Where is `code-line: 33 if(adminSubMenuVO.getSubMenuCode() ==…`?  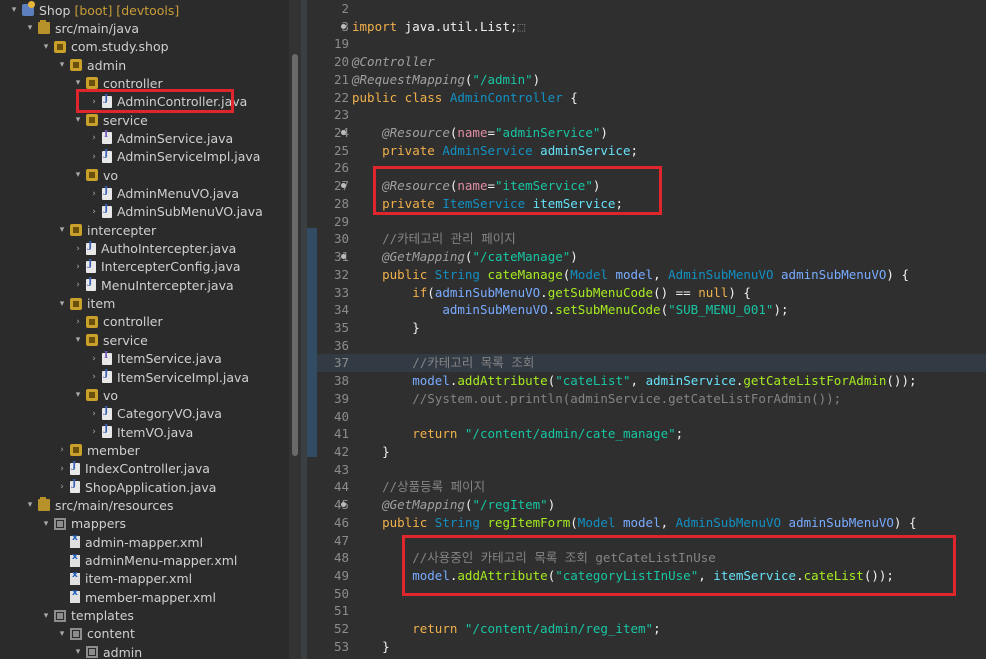 code-line: 33 if(adminSubMenuVO.getSubMenuCode() ==… is located at coordinates (646, 293).